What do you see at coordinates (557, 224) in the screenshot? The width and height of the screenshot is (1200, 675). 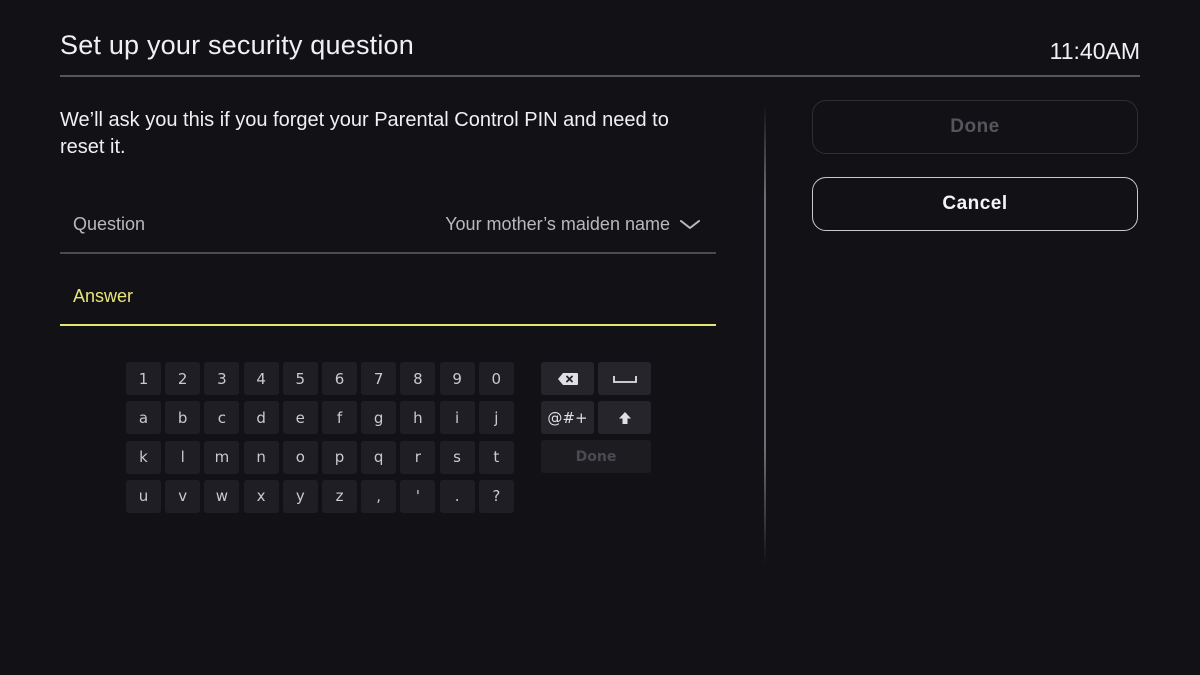 I see `question-value: Your mother’s maiden name` at bounding box center [557, 224].